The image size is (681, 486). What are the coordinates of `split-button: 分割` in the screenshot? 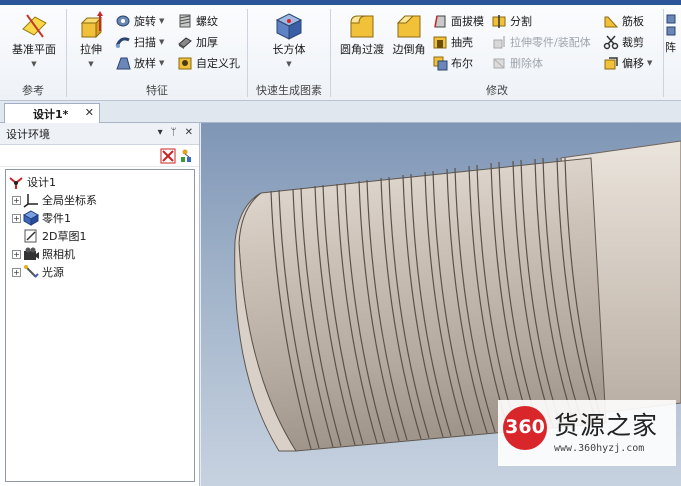 It's located at (511, 21).